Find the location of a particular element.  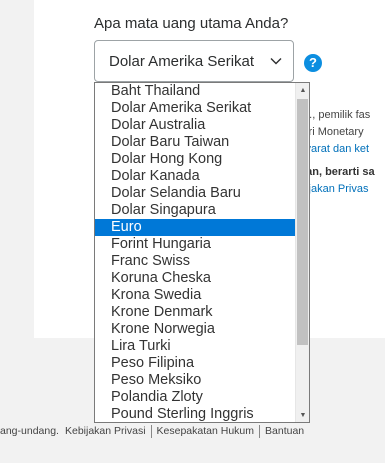

currency-option: Forint Hungaria is located at coordinates (195, 244).